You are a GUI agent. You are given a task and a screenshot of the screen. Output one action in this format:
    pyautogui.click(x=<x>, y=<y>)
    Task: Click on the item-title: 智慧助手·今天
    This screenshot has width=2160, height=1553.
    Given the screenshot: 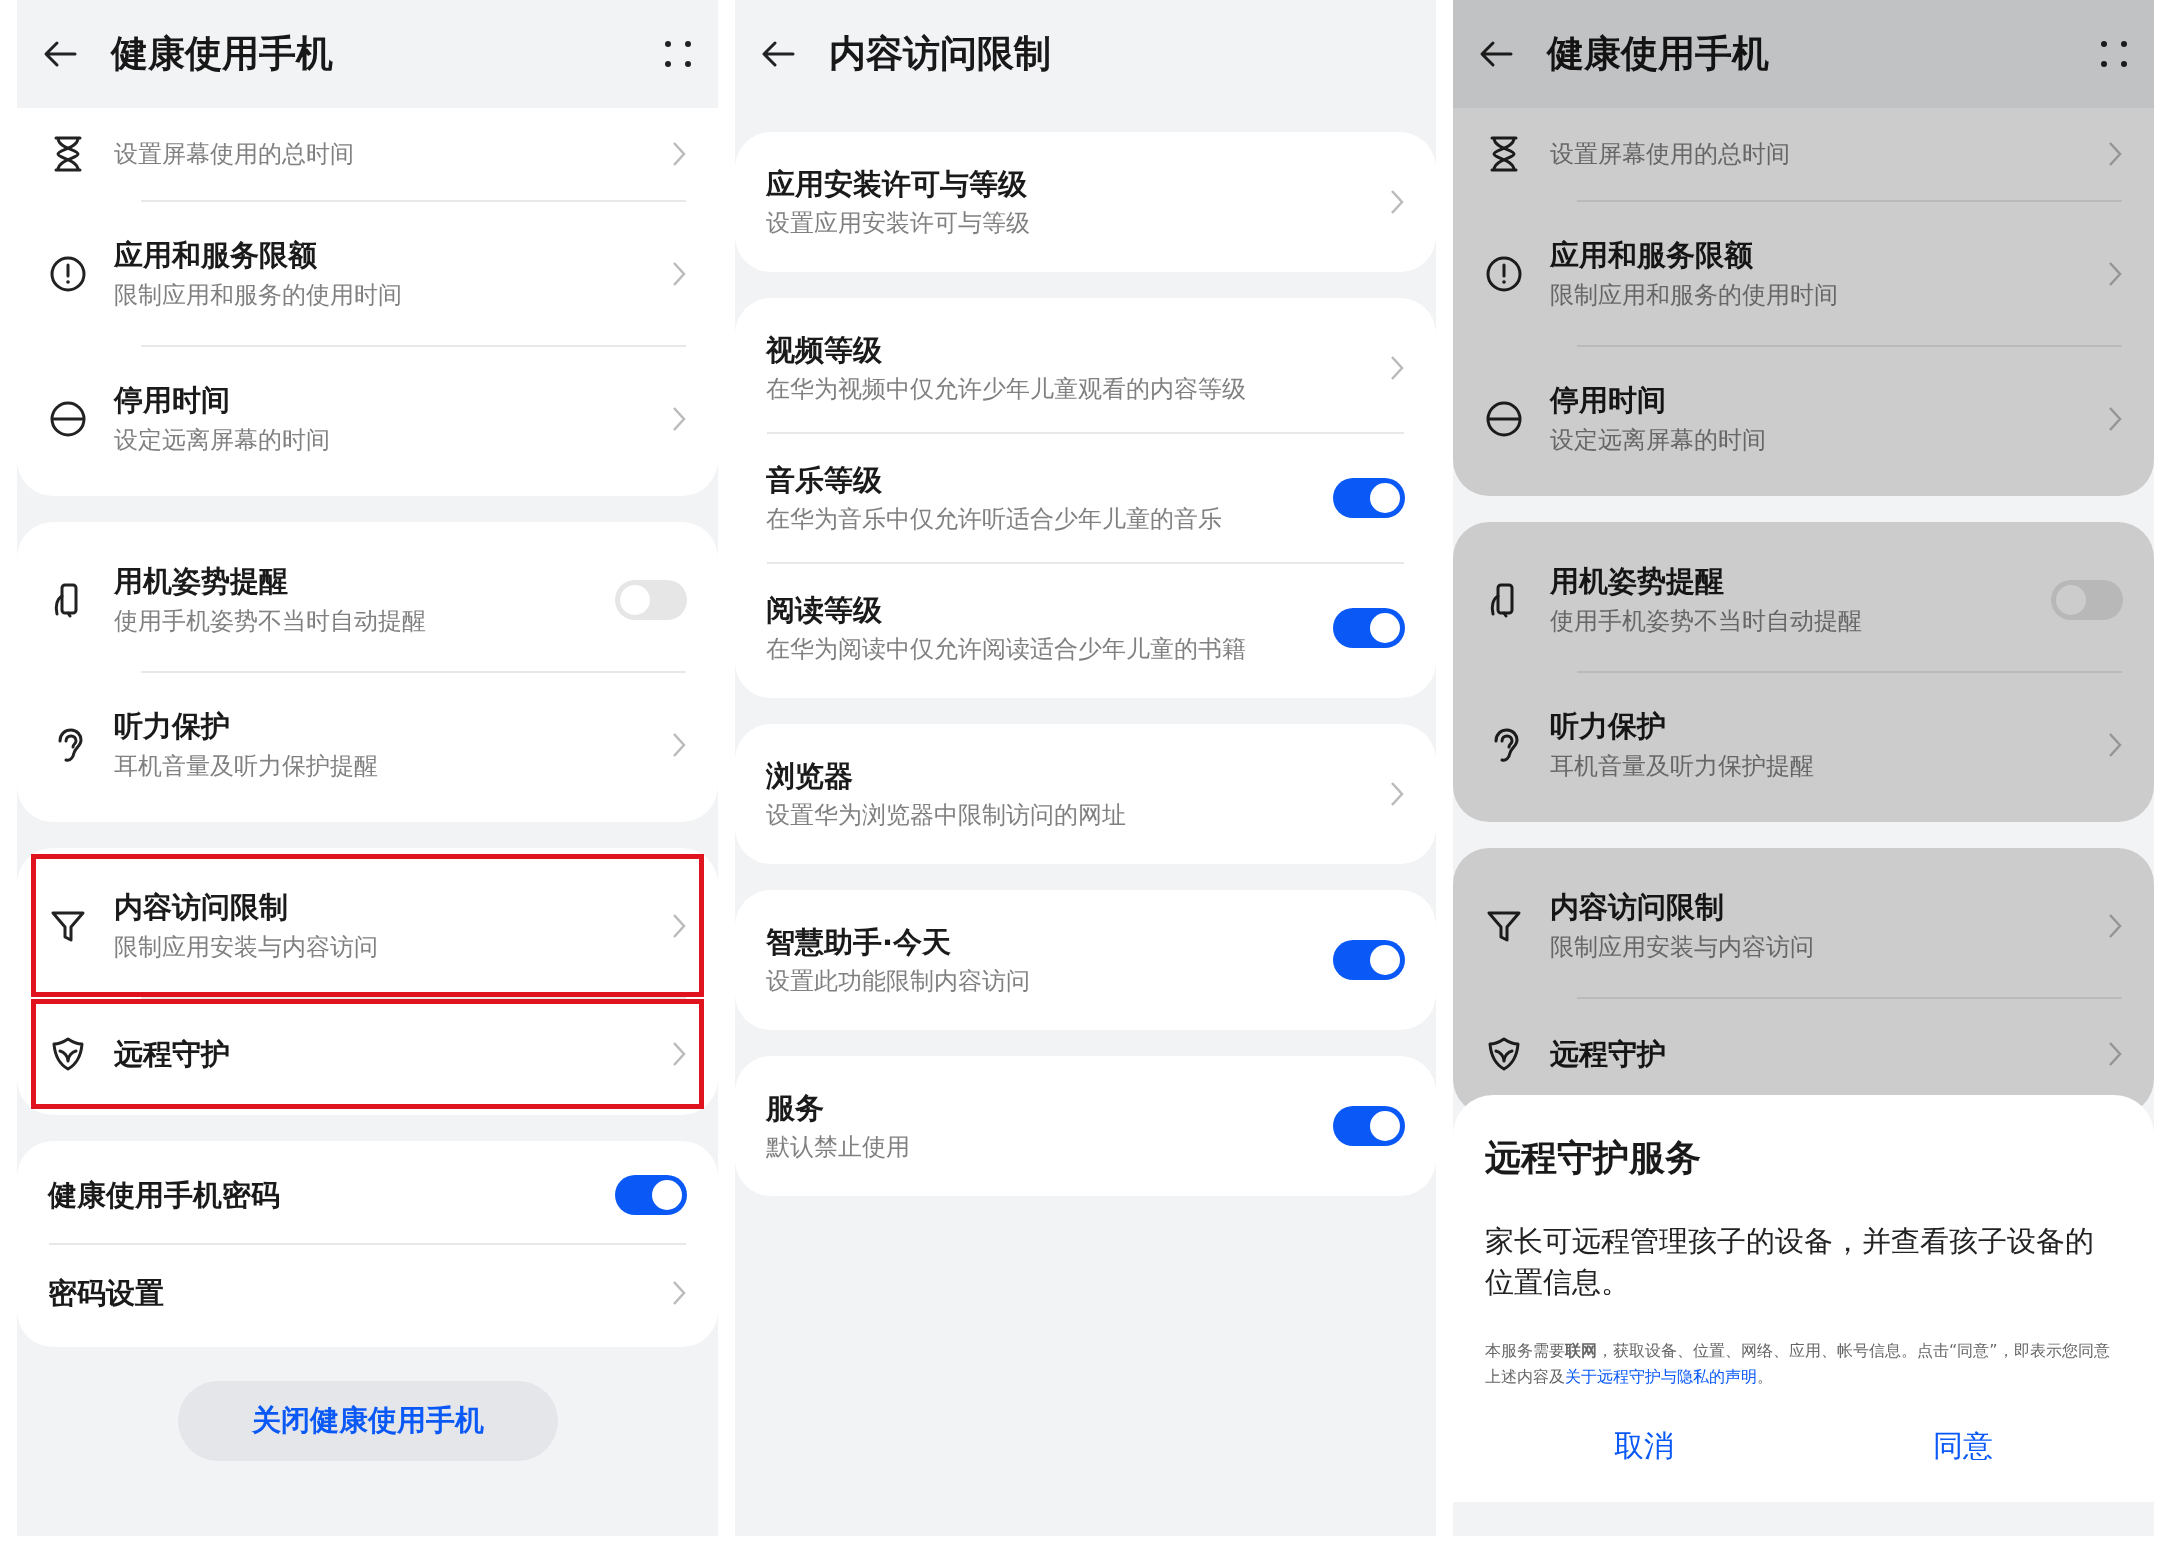 What is the action you would take?
    pyautogui.click(x=859, y=942)
    